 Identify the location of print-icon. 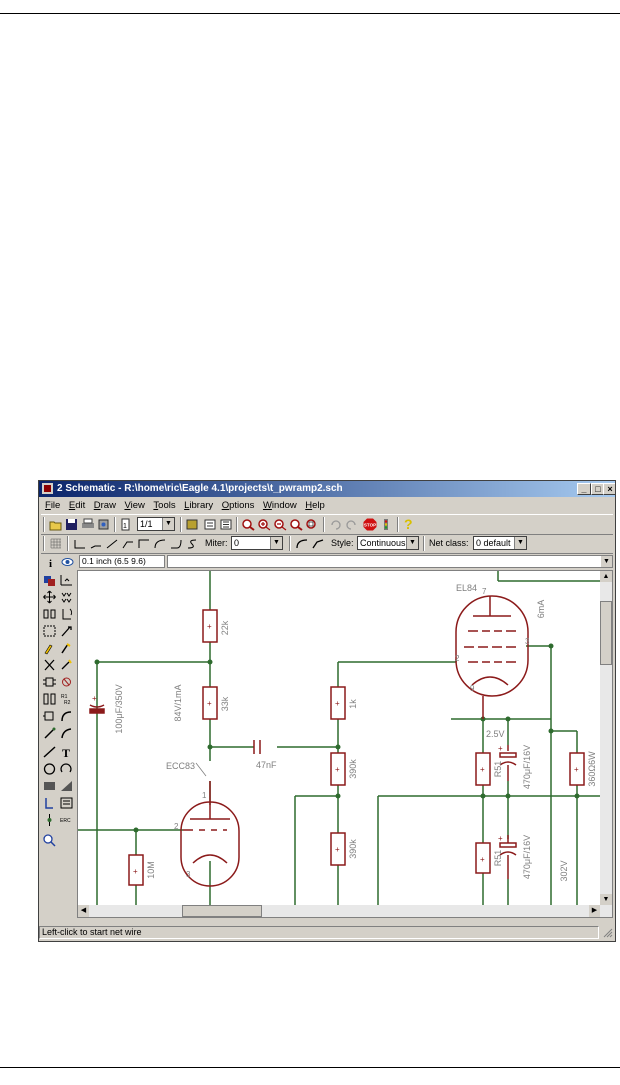
(88, 524).